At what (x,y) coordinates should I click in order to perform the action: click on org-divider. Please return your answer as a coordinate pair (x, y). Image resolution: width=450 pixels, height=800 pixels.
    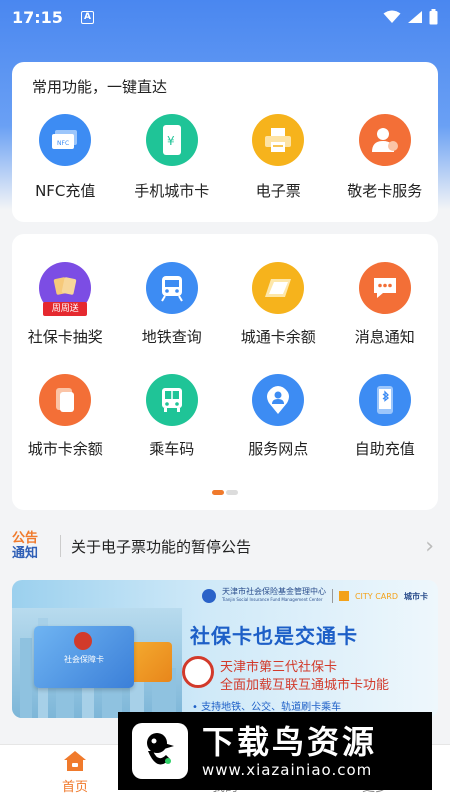
    Looking at the image, I should click on (332, 596).